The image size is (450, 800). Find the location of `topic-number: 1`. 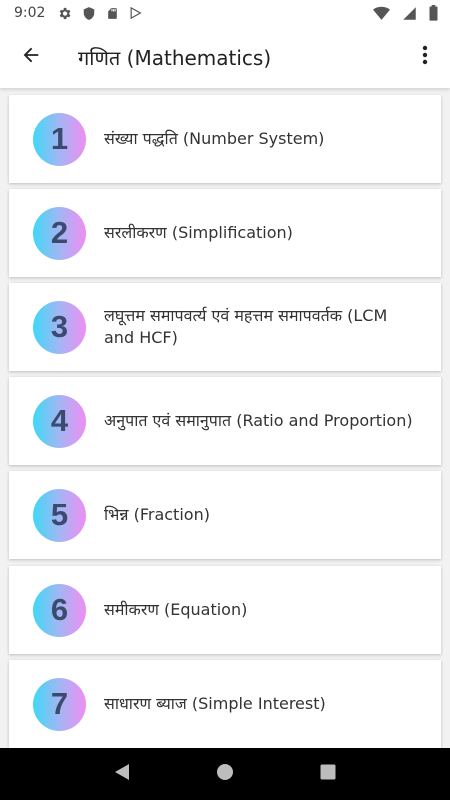

topic-number: 1 is located at coordinates (59, 138).